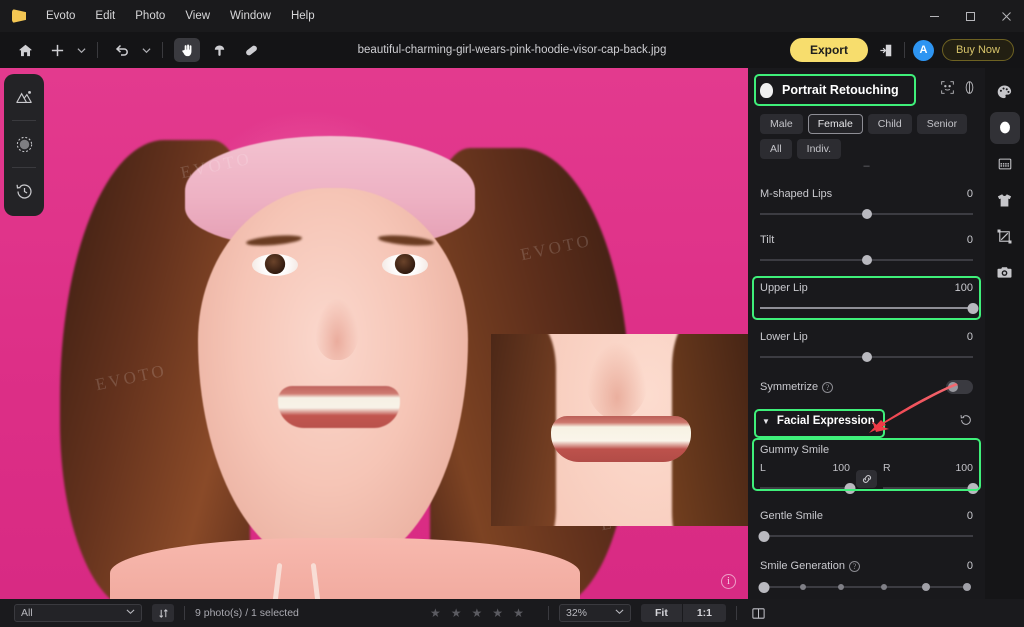 The height and width of the screenshot is (627, 1024). What do you see at coordinates (122, 50) in the screenshot?
I see `undo-icon` at bounding box center [122, 50].